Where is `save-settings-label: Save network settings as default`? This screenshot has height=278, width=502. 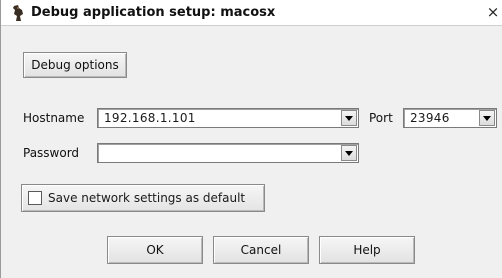
save-settings-label: Save network settings as default is located at coordinates (147, 198).